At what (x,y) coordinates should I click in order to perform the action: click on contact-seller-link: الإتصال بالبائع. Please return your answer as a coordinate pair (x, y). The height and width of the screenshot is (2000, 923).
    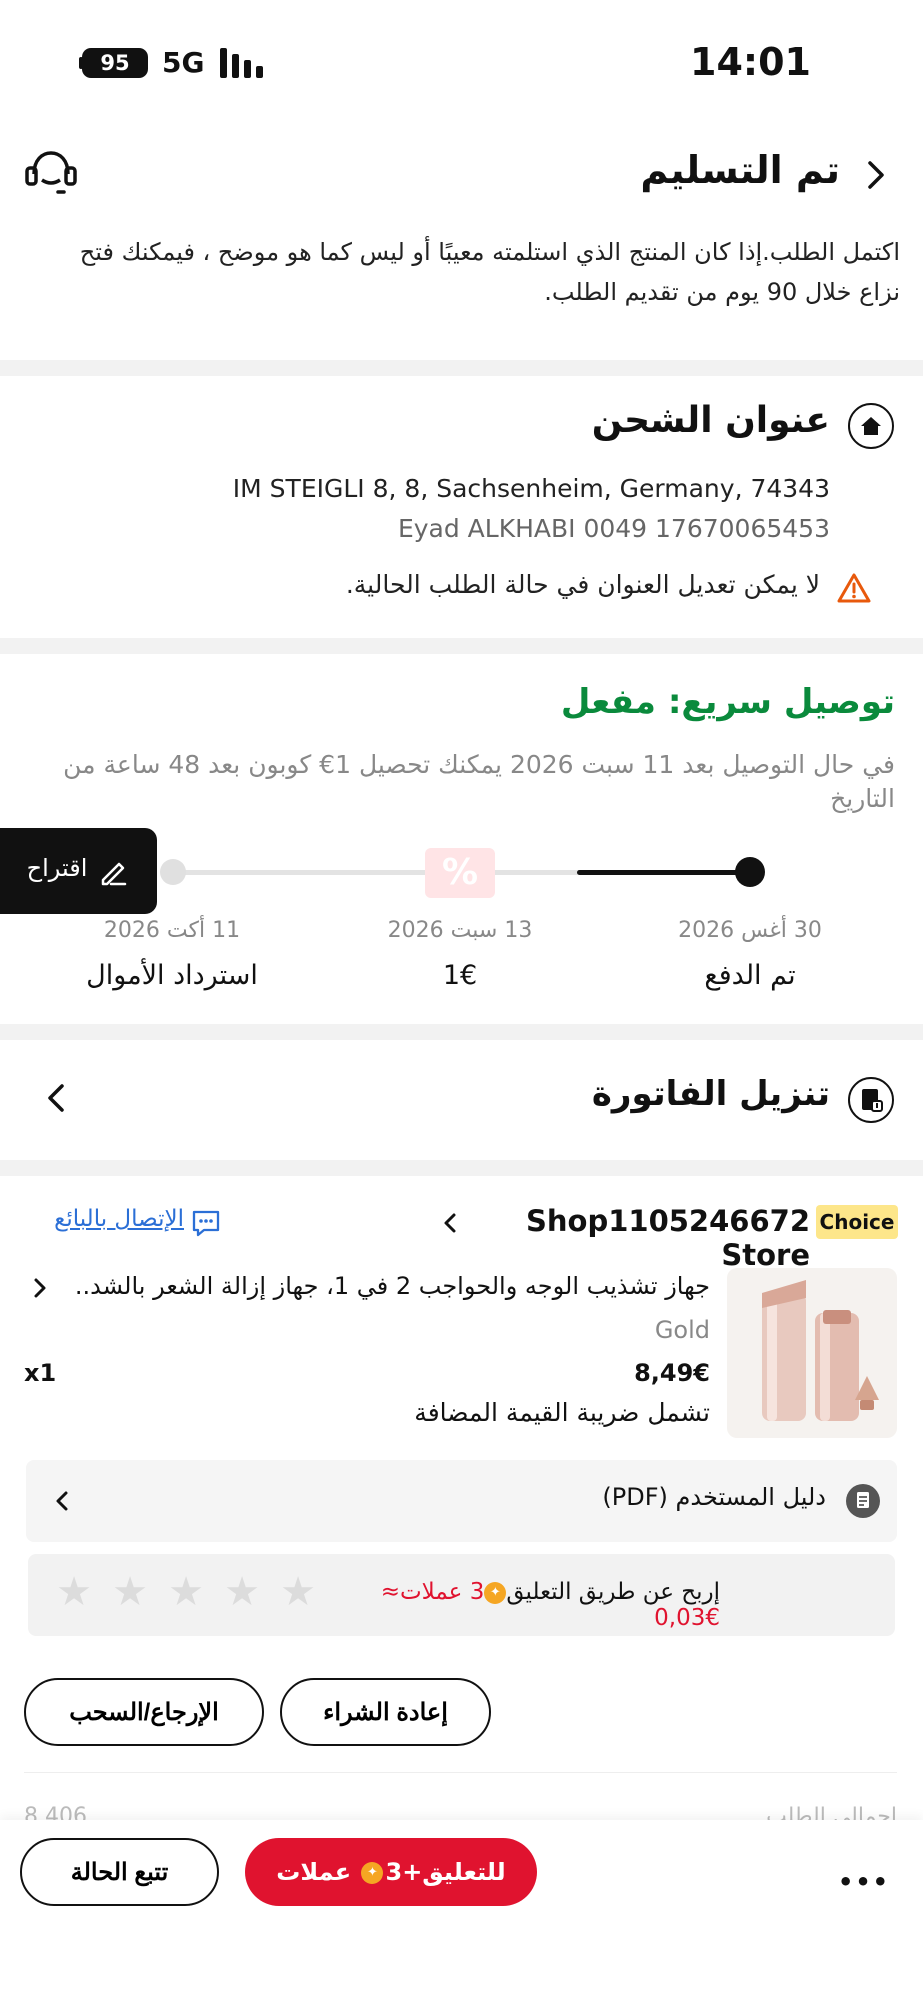
    Looking at the image, I should click on (129, 1224).